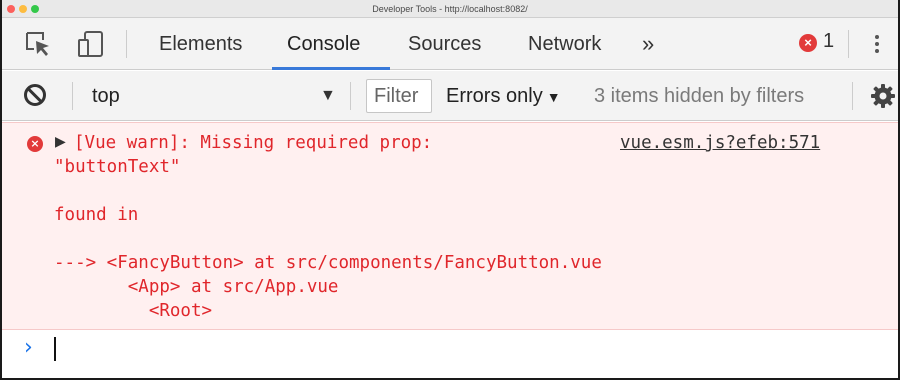  I want to click on prompt-chevron-icon: ›, so click(28, 347).